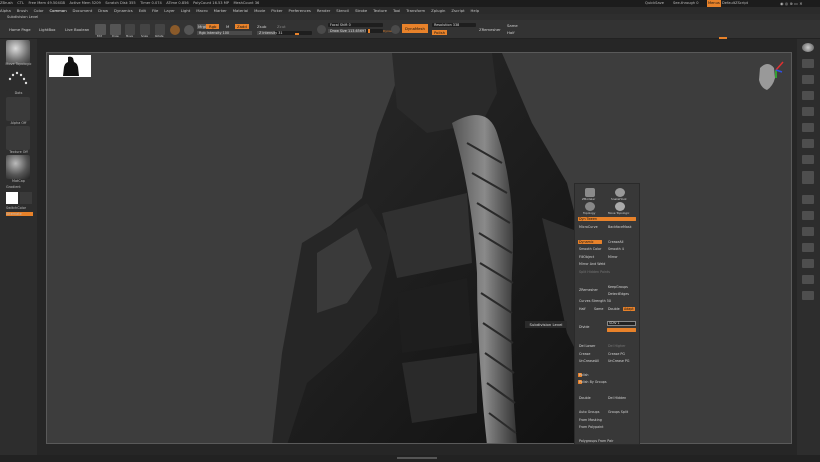 This screenshot has height=462, width=820. Describe the element at coordinates (202, 10) in the screenshot. I see `menu-macro: Macro` at that location.